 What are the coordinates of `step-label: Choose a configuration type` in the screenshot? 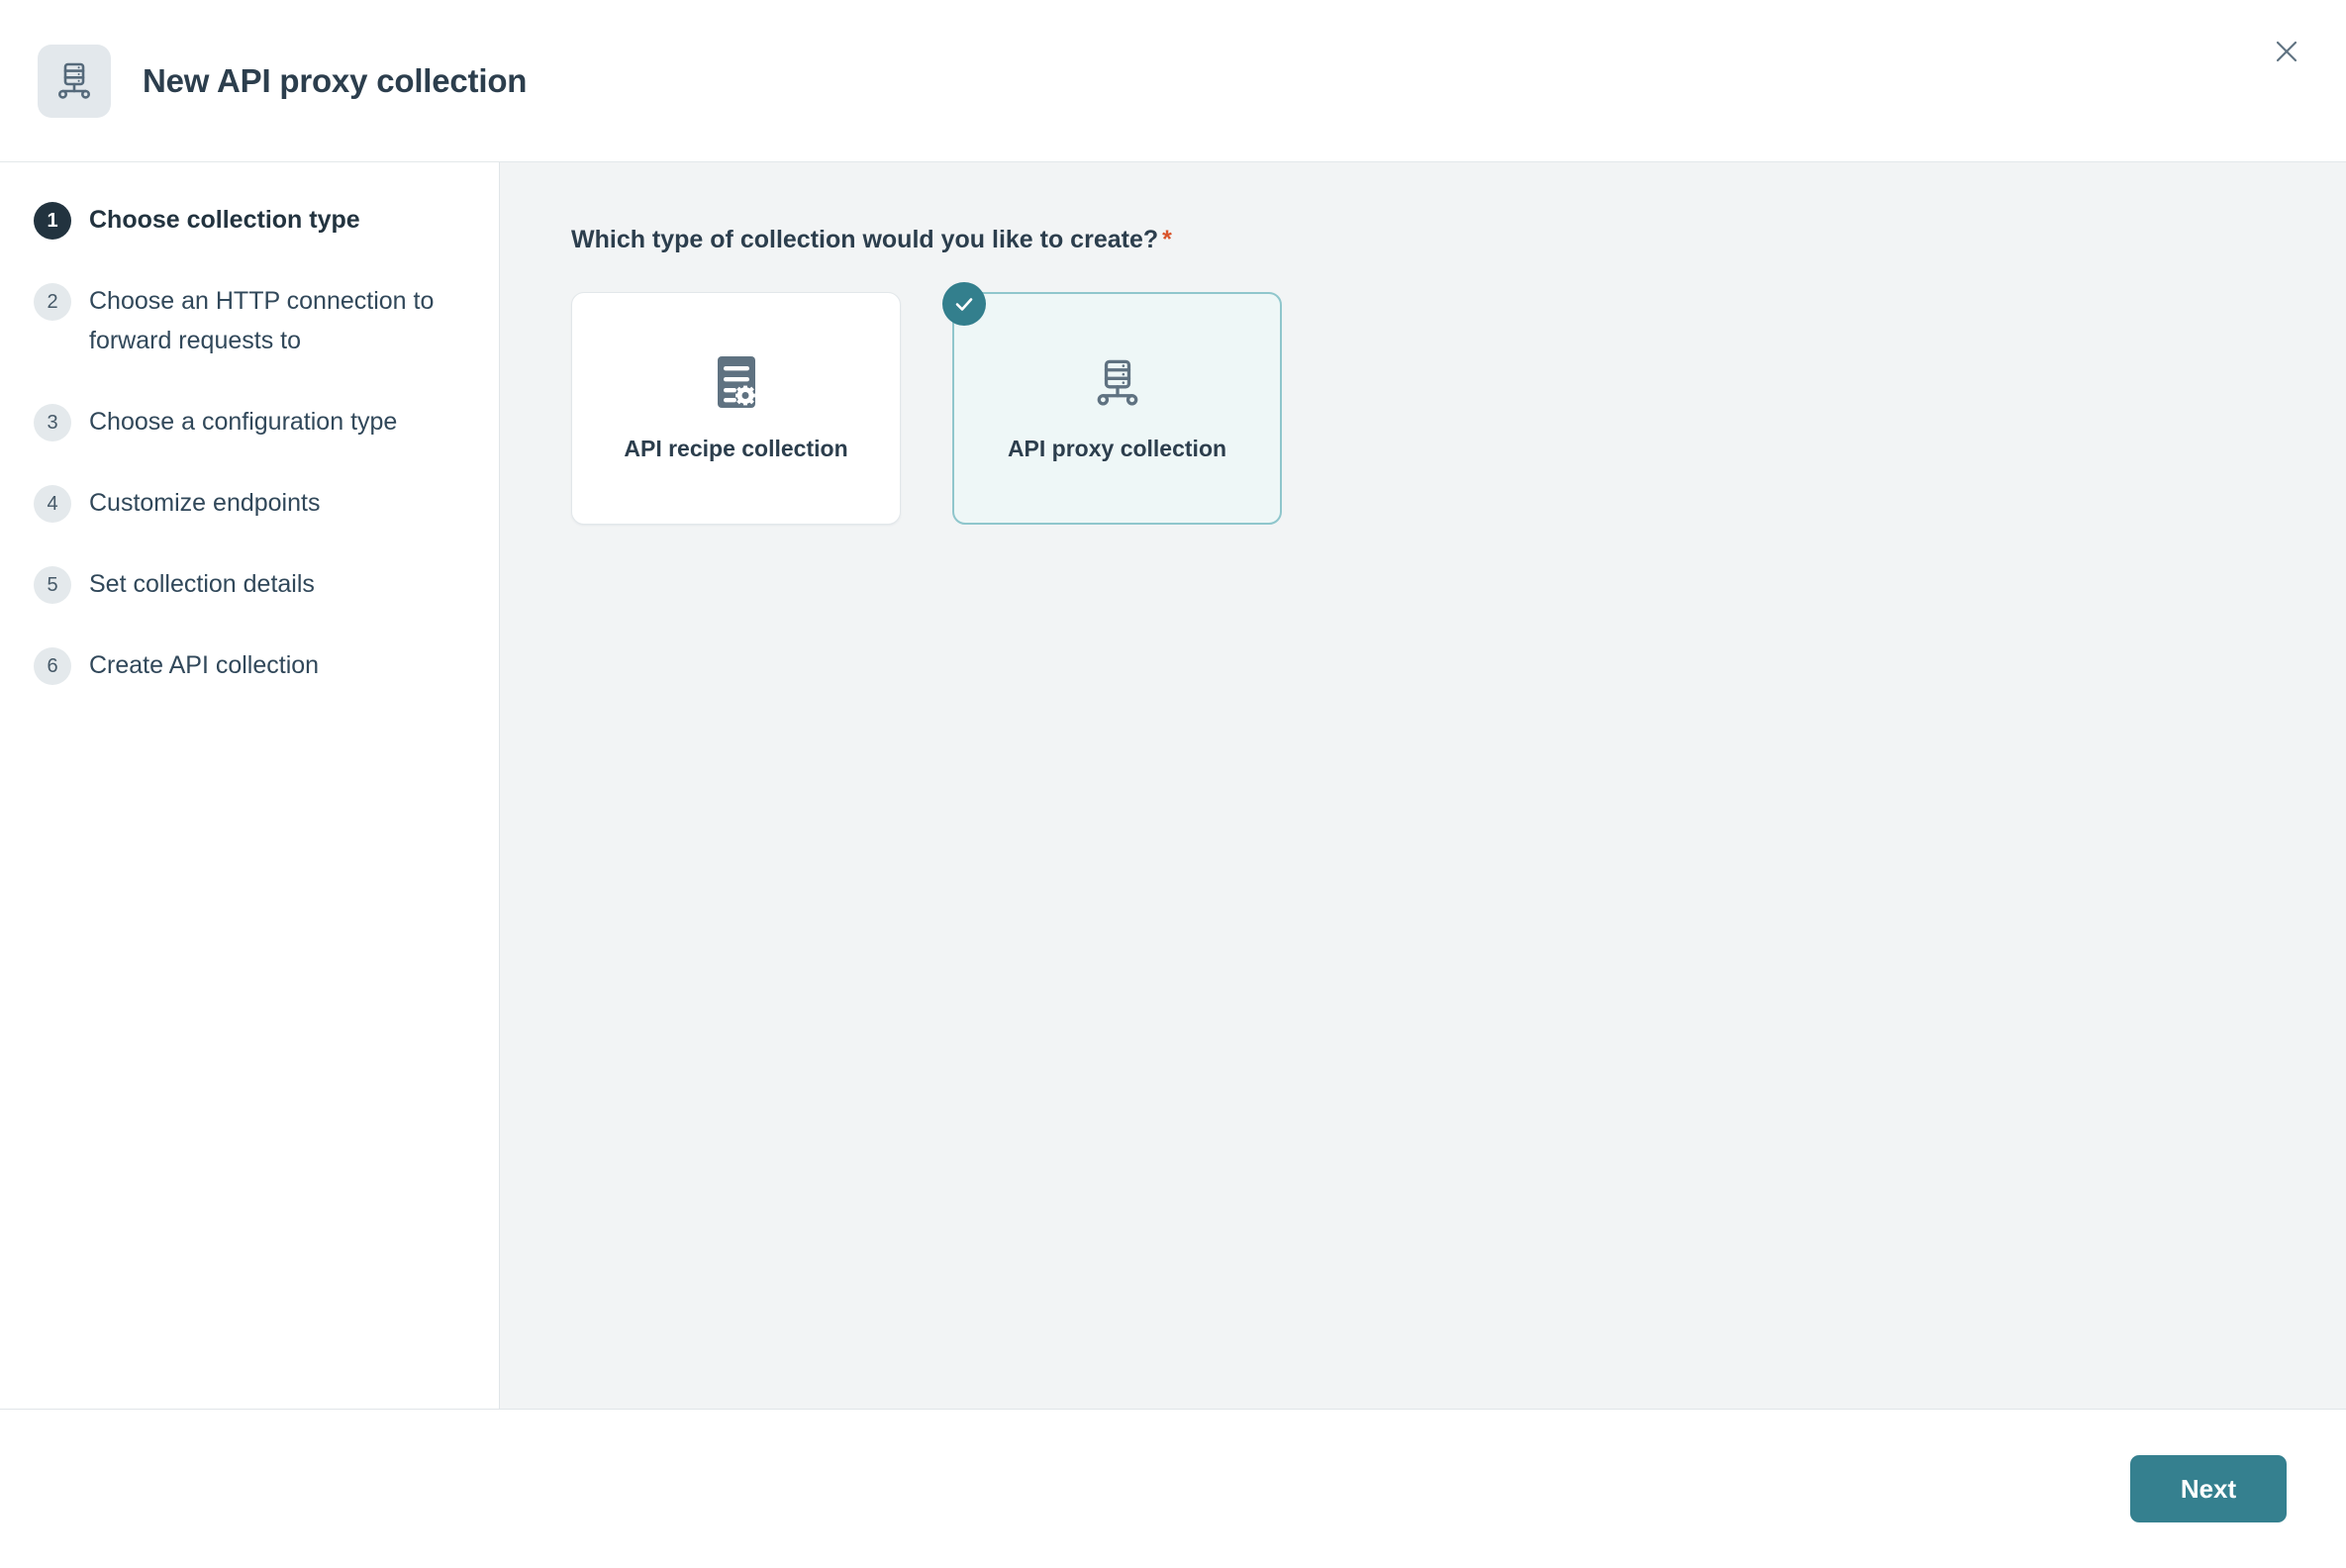 It's located at (243, 422).